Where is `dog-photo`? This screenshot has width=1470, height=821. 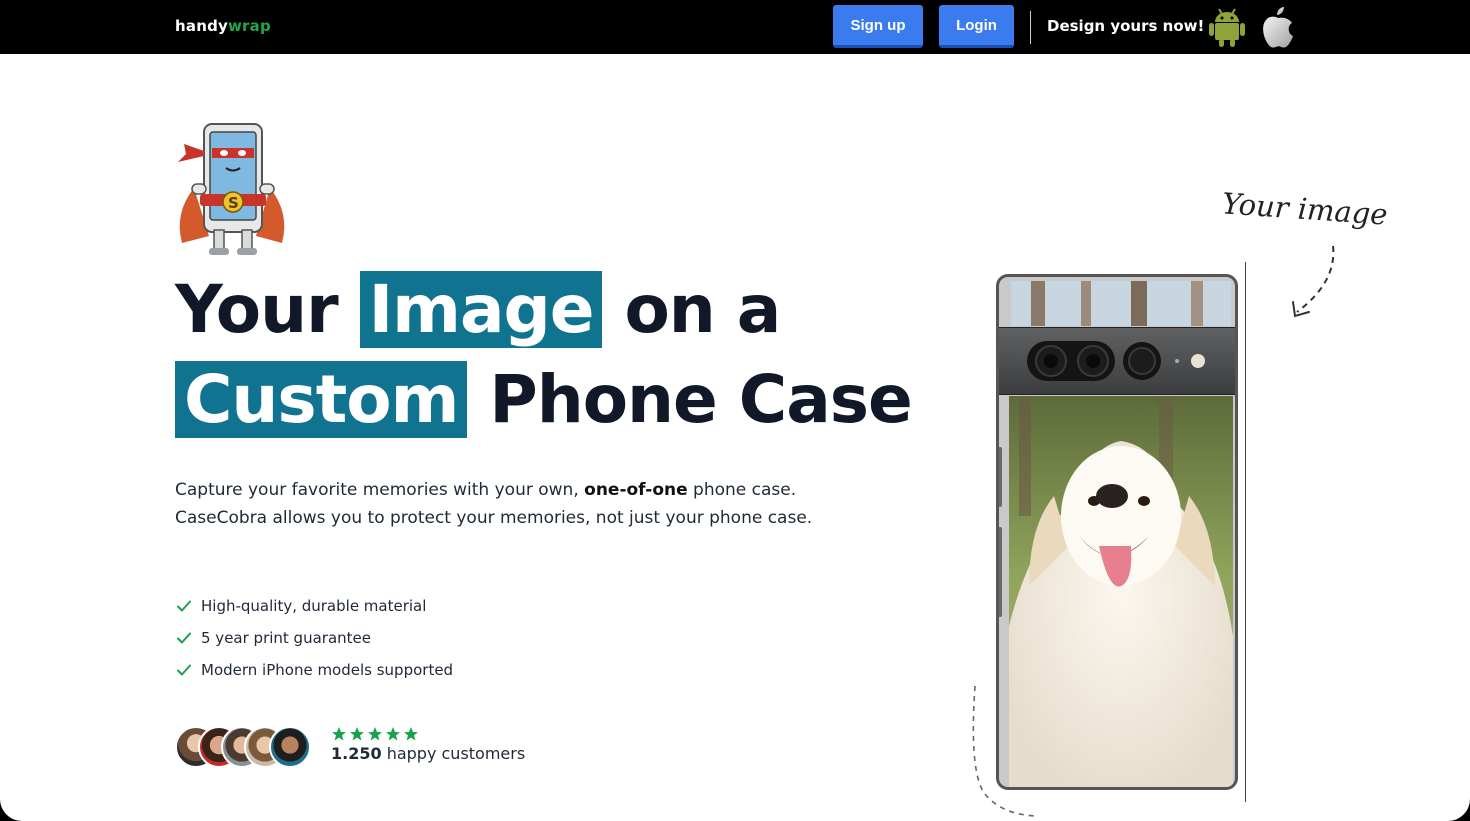 dog-photo is located at coordinates (1121, 591).